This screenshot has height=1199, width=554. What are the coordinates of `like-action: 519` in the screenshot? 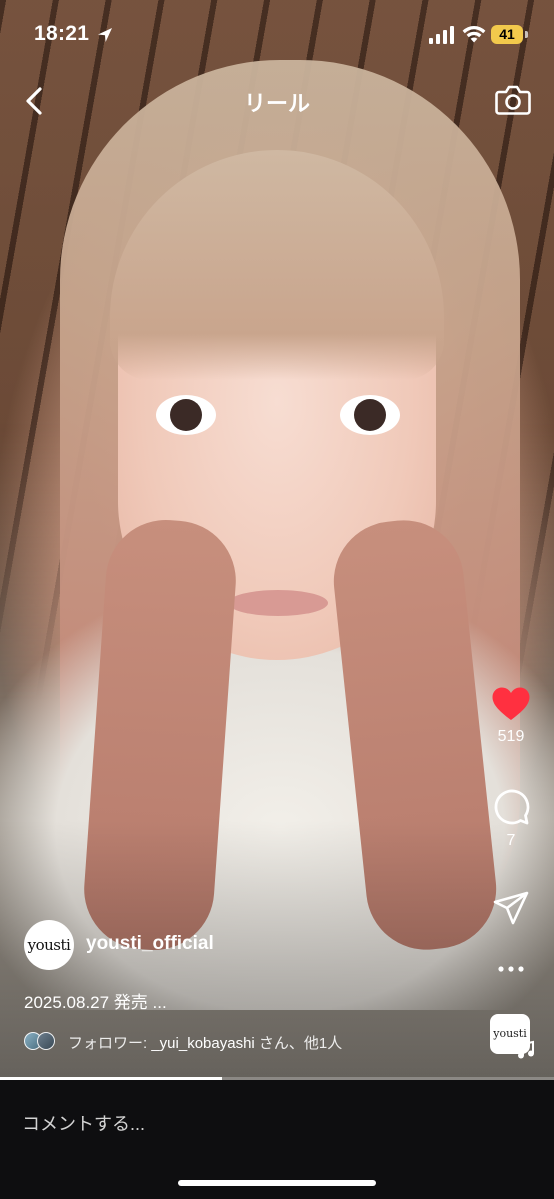 It's located at (511, 716).